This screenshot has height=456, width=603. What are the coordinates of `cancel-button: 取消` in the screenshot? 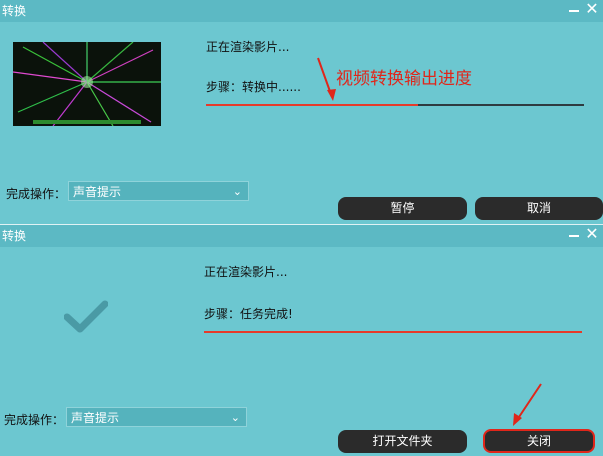 It's located at (539, 208).